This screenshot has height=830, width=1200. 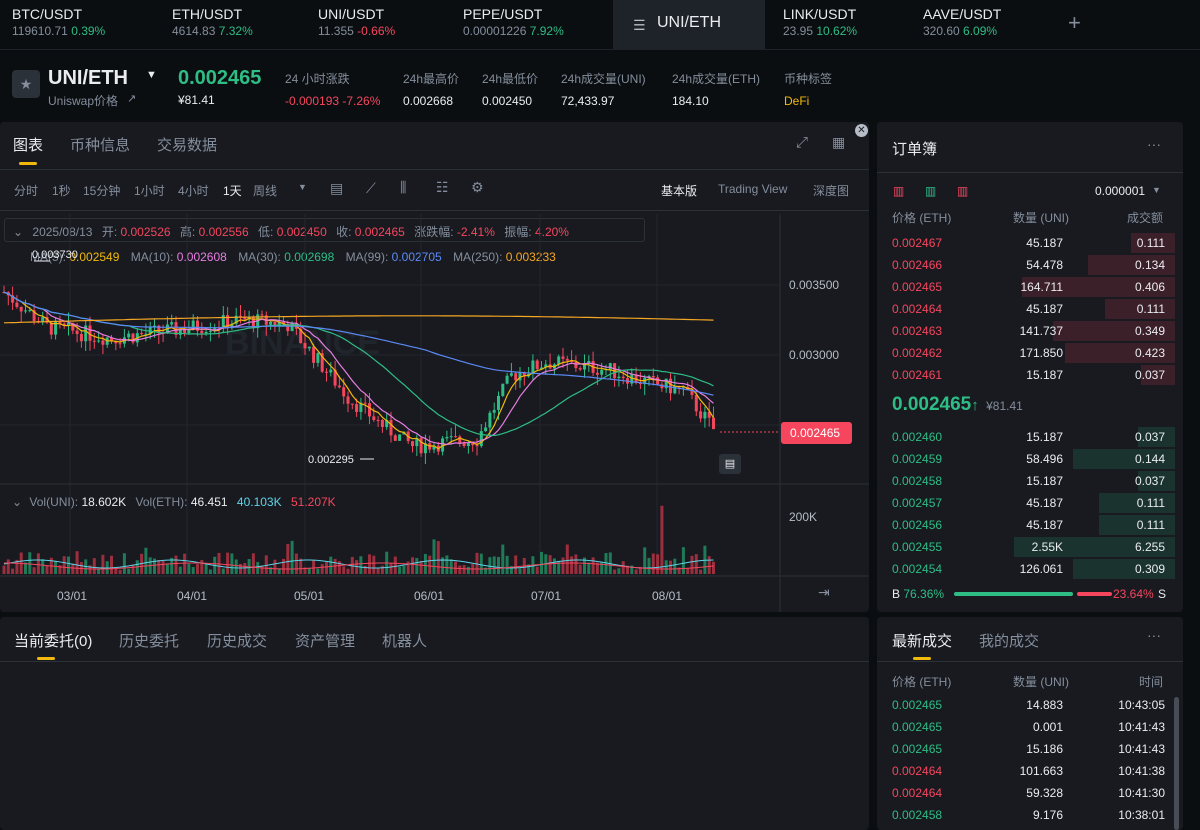 I want to click on interval-15m: 15分钟, so click(x=101, y=190).